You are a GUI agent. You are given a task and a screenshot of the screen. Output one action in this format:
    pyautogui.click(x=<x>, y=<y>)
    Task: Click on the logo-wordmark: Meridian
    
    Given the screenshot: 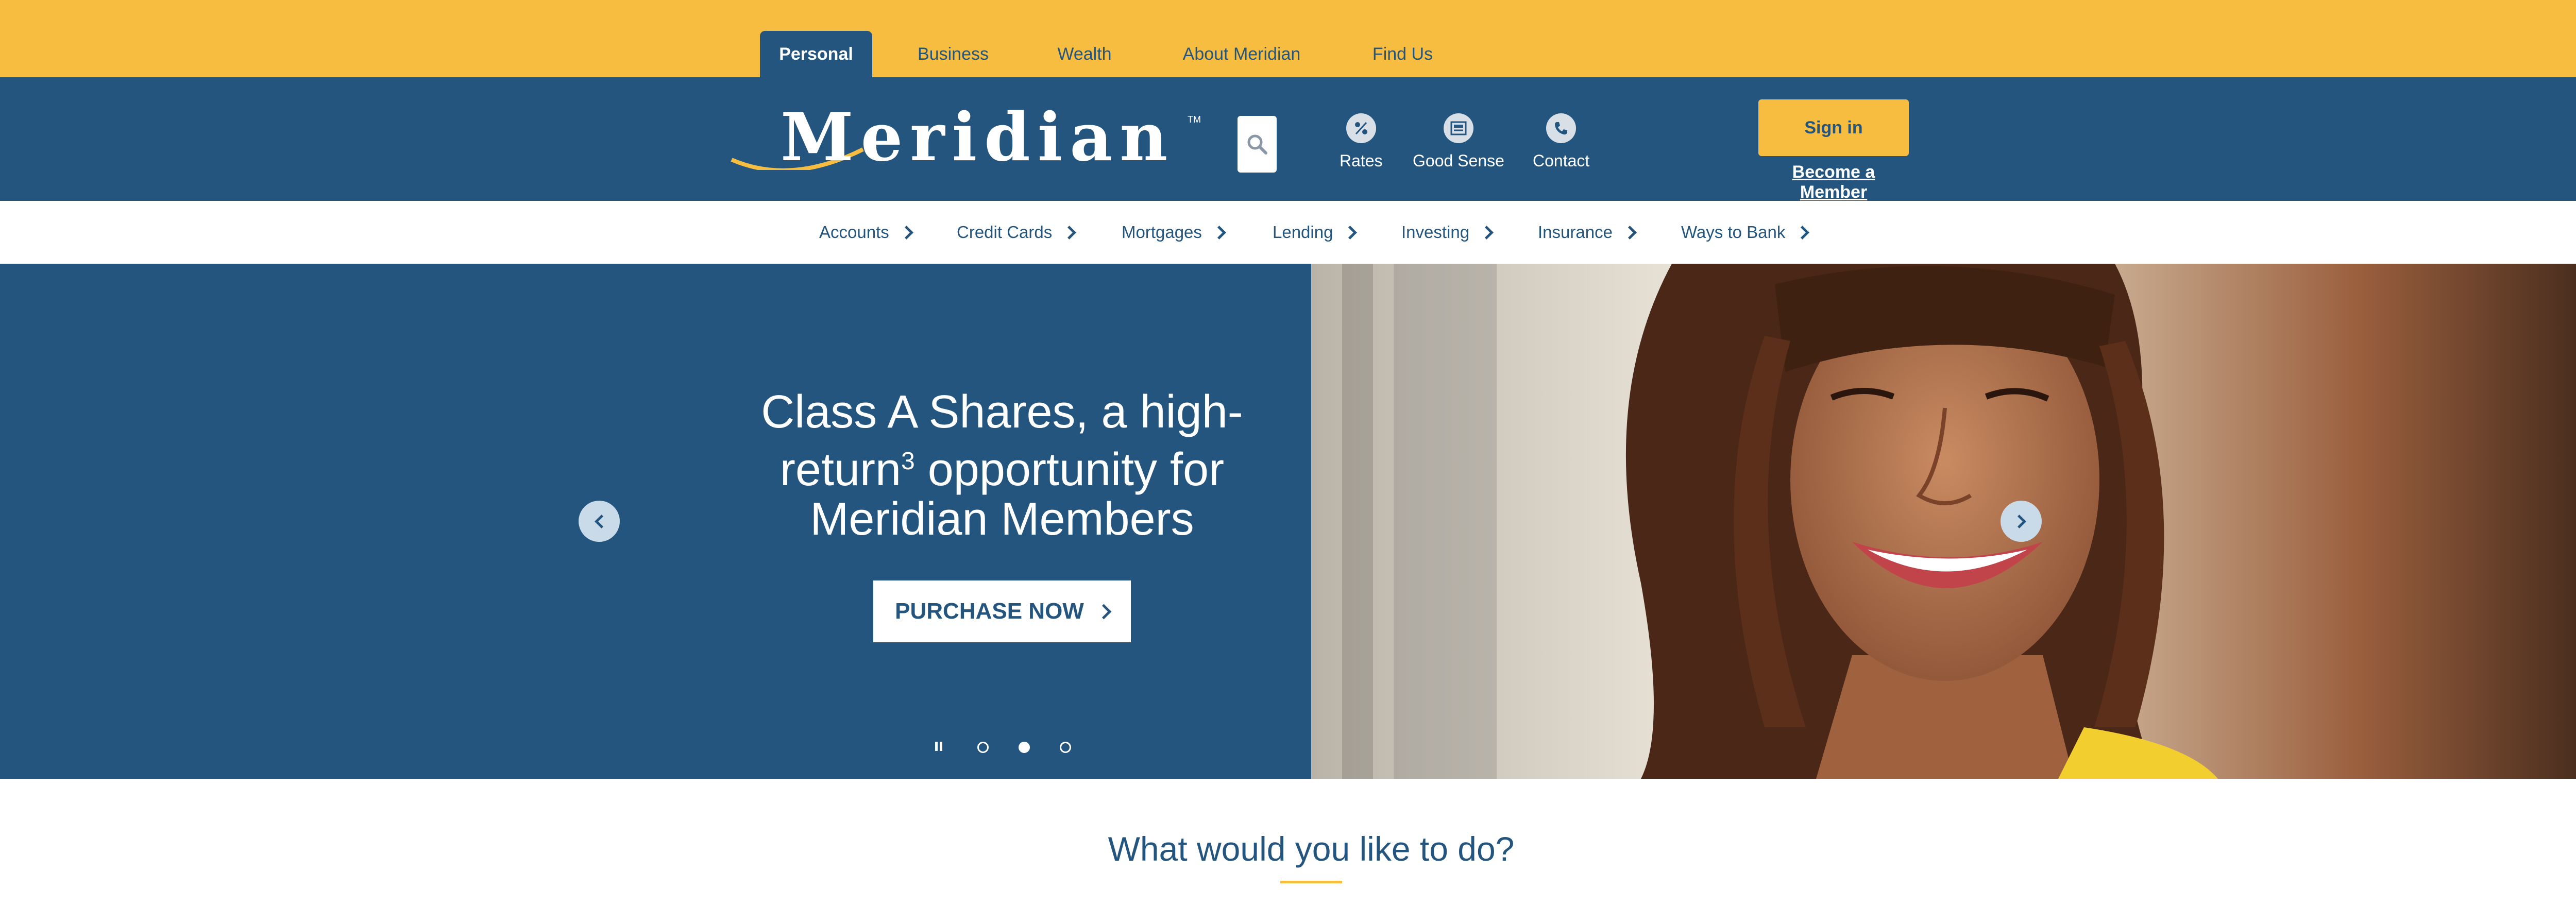 What is the action you would take?
    pyautogui.click(x=978, y=138)
    